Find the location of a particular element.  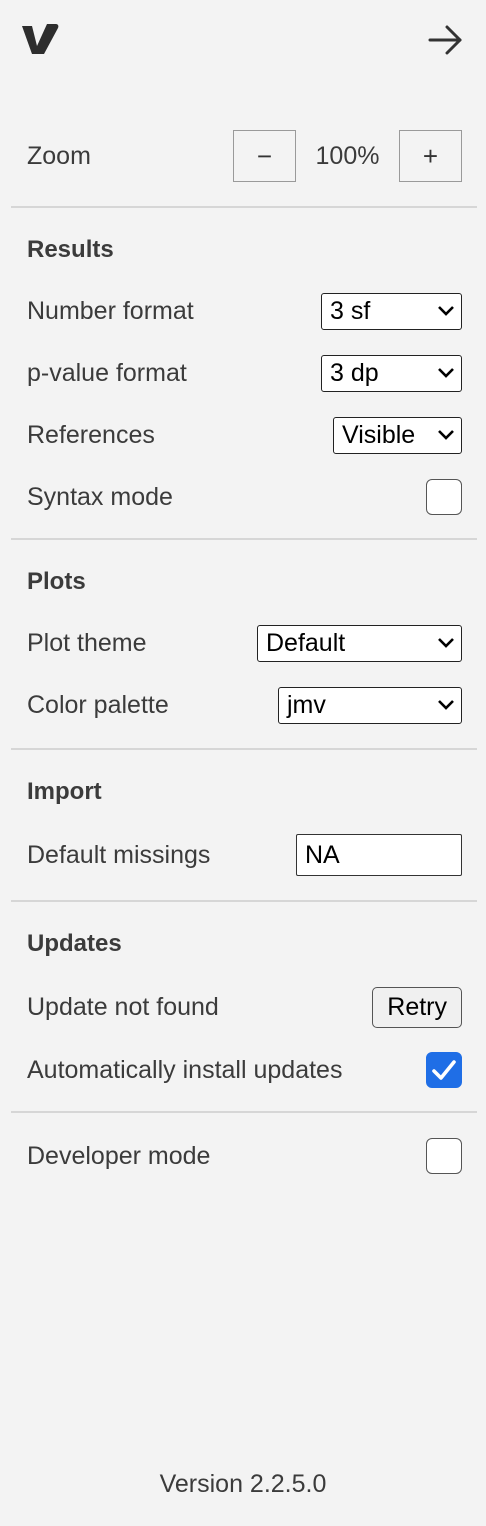

version-text: Version 2.2.5.0 is located at coordinates (243, 1484).